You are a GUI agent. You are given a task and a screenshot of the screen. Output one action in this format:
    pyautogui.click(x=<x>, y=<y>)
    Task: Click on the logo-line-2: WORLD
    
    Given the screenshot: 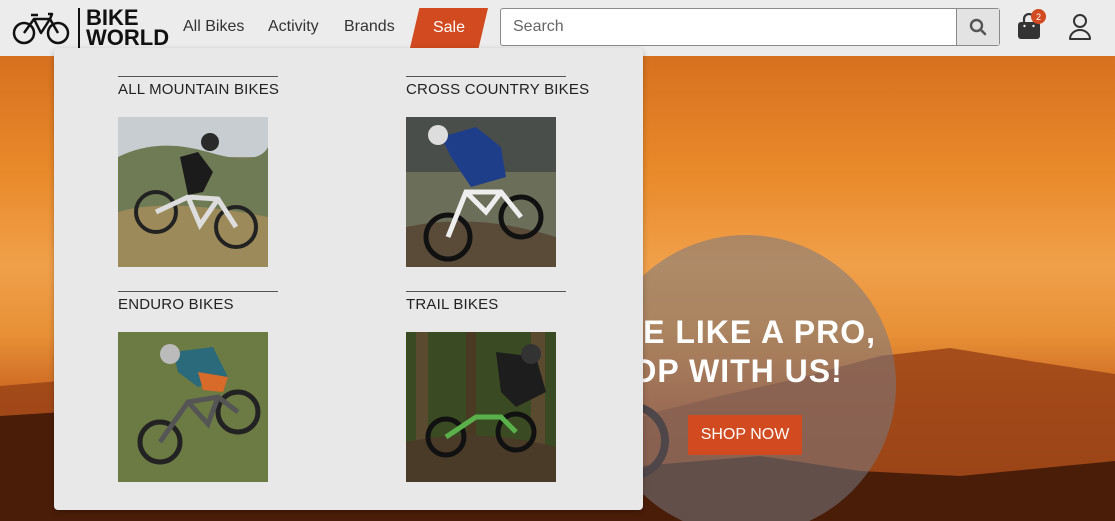 What is the action you would take?
    pyautogui.click(x=128, y=37)
    